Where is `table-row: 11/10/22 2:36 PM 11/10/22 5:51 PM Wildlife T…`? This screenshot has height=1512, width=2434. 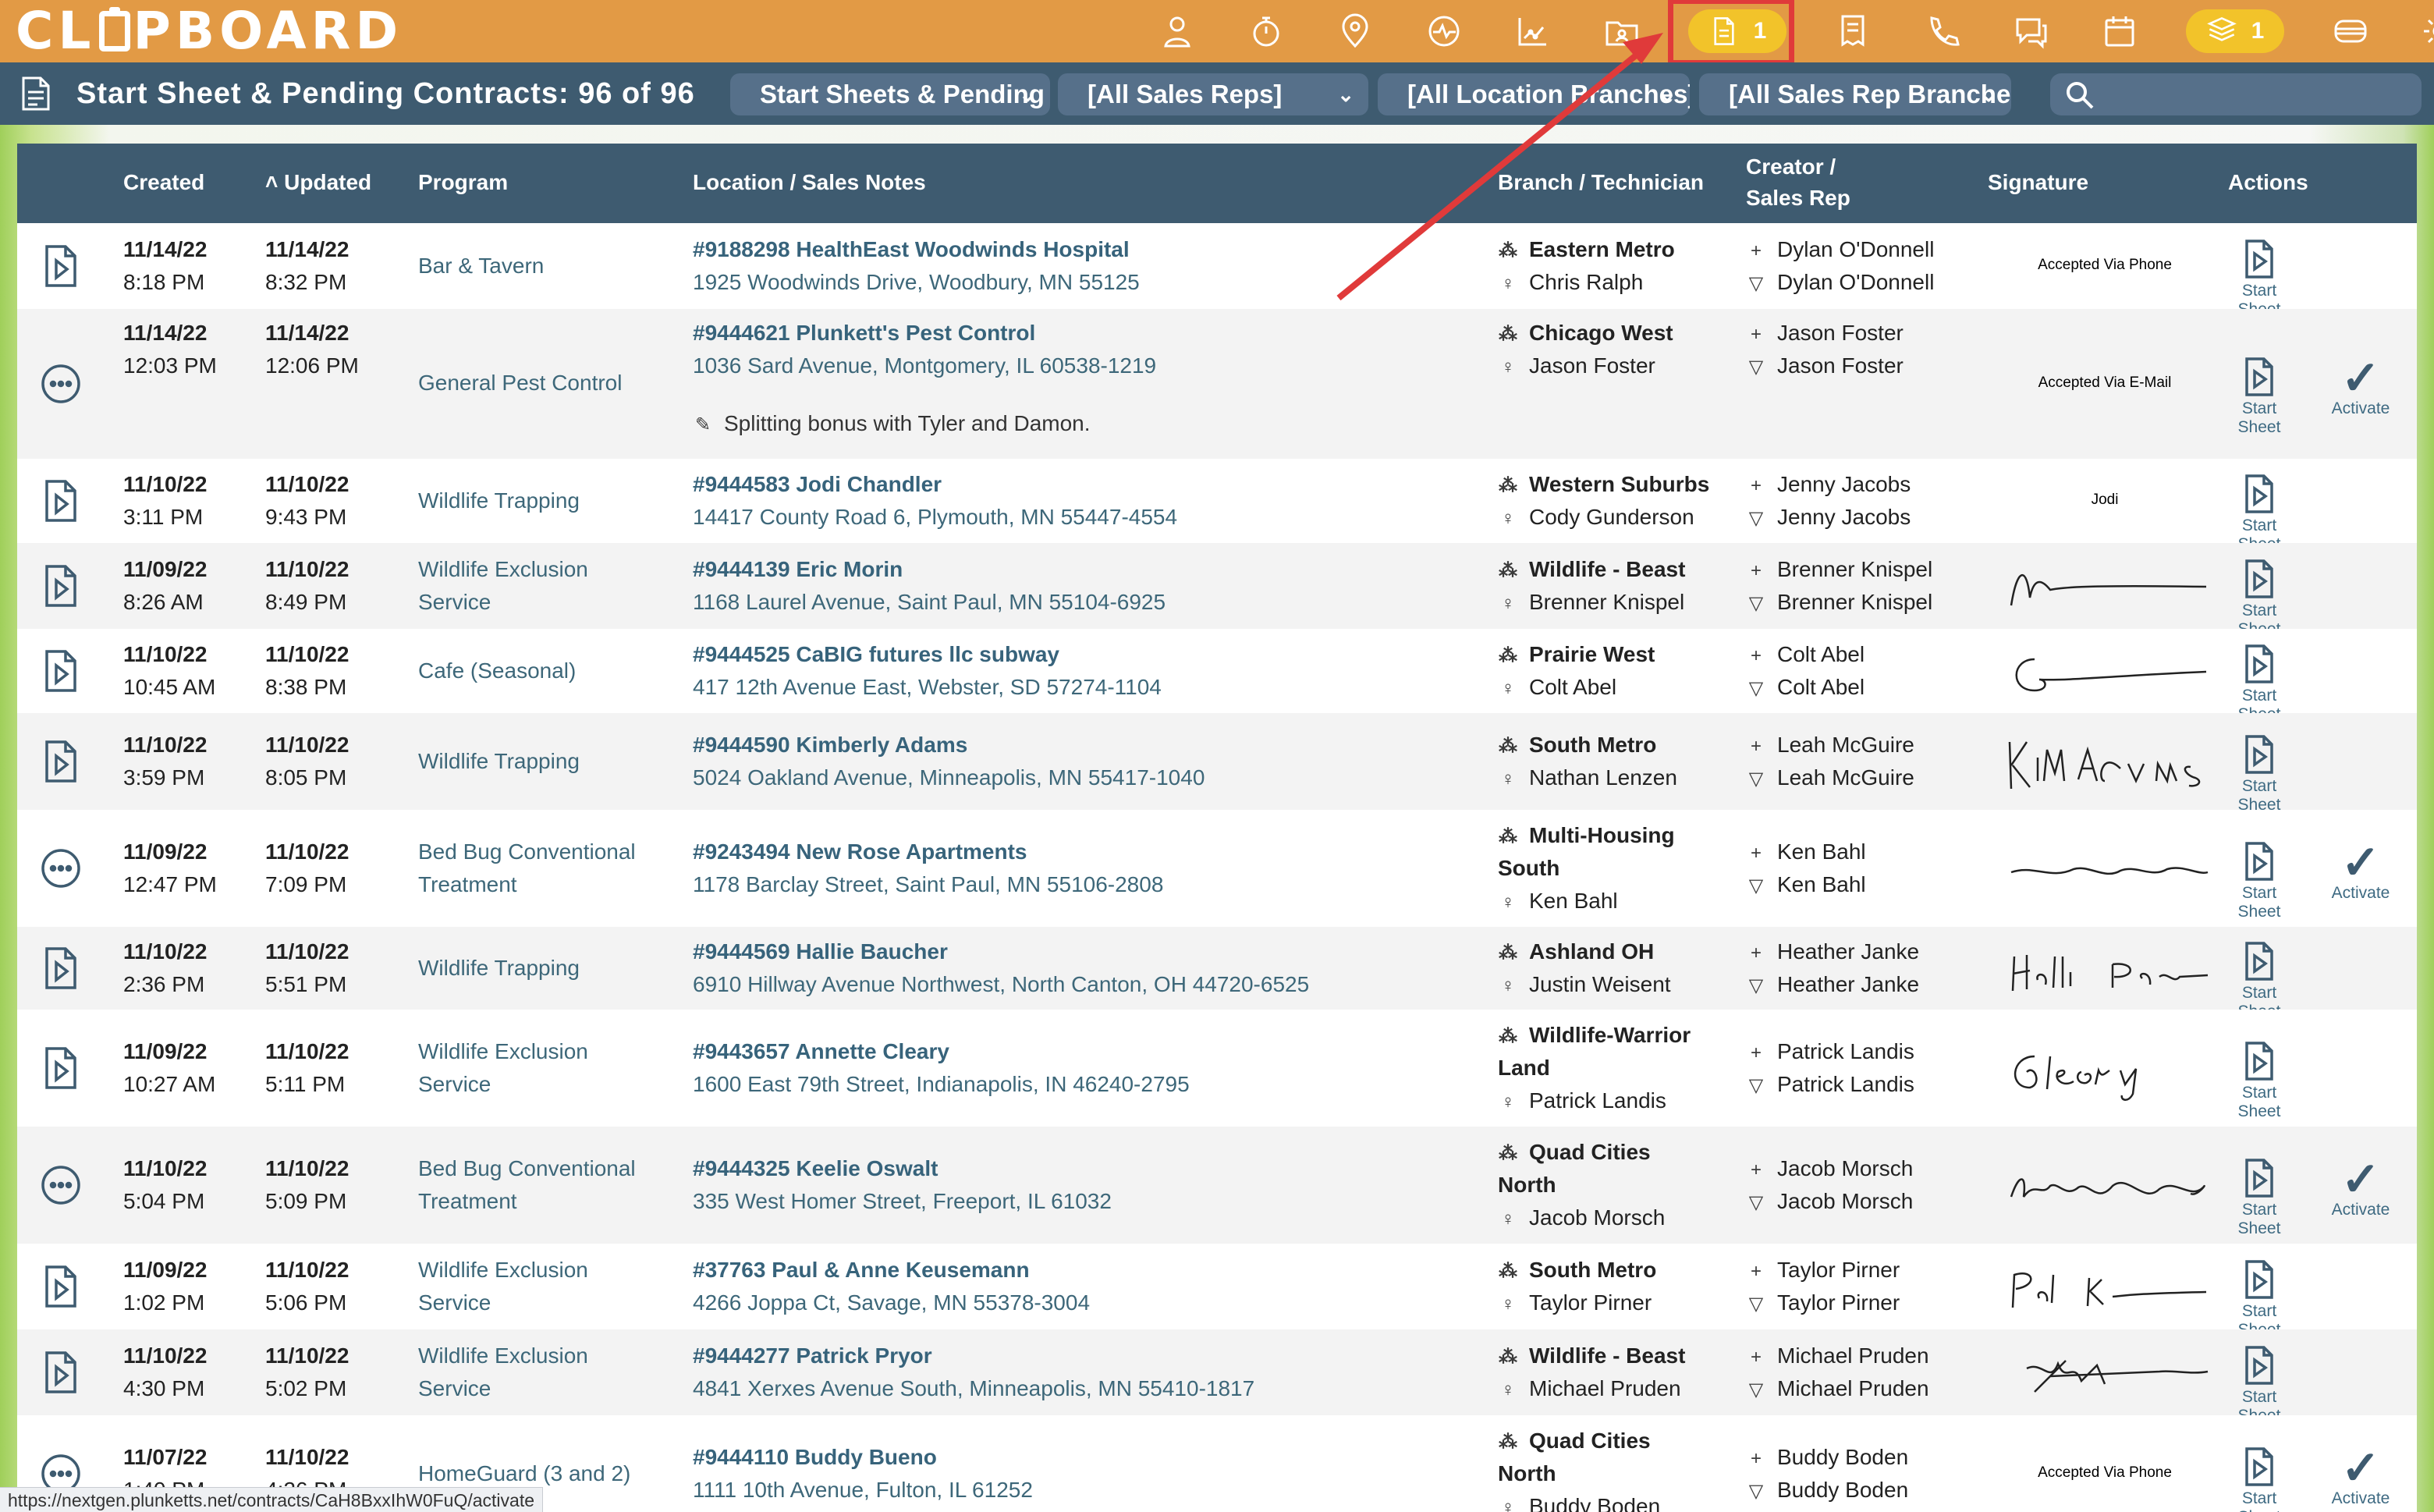 table-row: 11/10/22 2:36 PM 11/10/22 5:51 PM Wildlife T… is located at coordinates (1217, 973).